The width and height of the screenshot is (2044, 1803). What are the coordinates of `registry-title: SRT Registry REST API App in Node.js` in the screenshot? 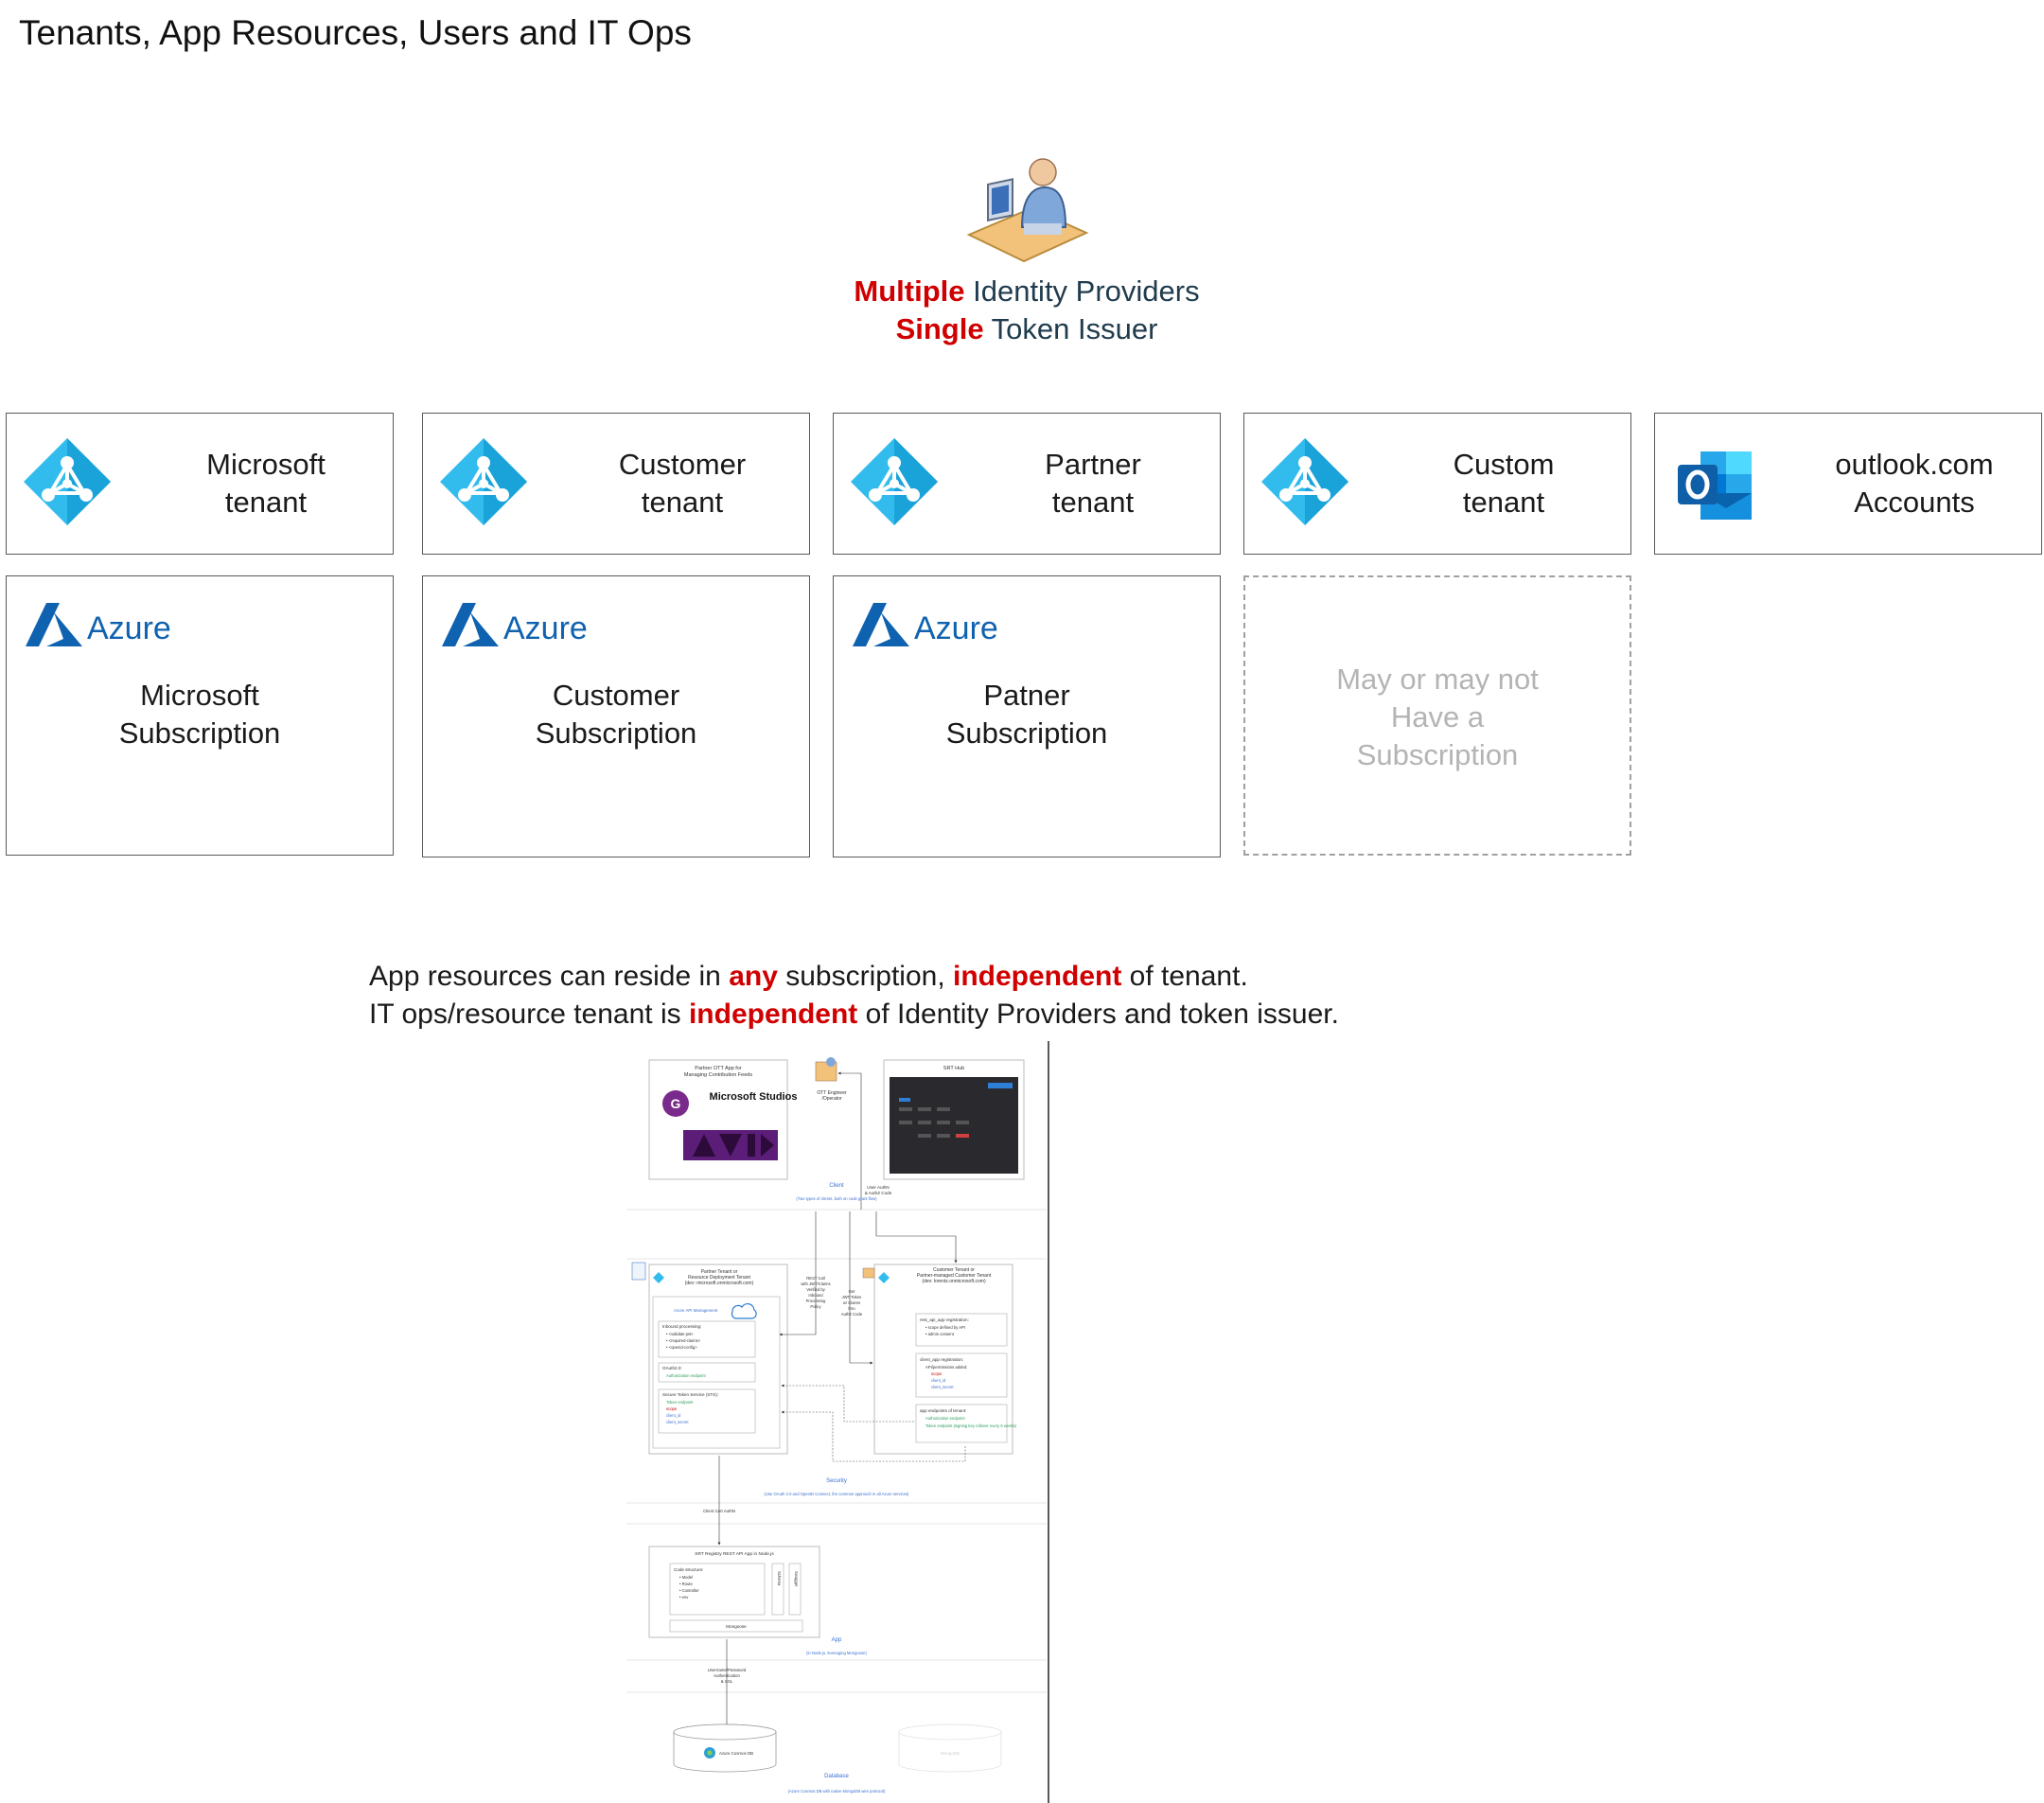 It's located at (734, 1554).